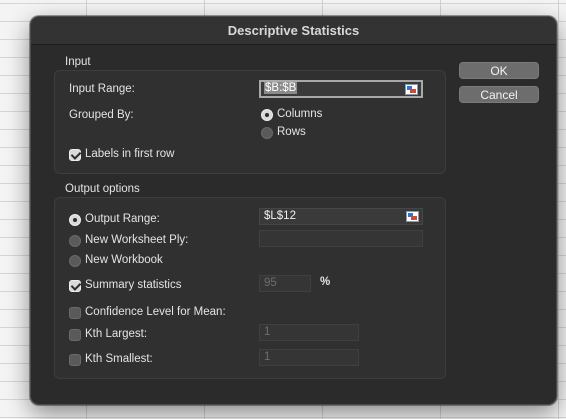  What do you see at coordinates (137, 240) in the screenshot?
I see `new-worksheet-ply-label: New Worksheet Ply:` at bounding box center [137, 240].